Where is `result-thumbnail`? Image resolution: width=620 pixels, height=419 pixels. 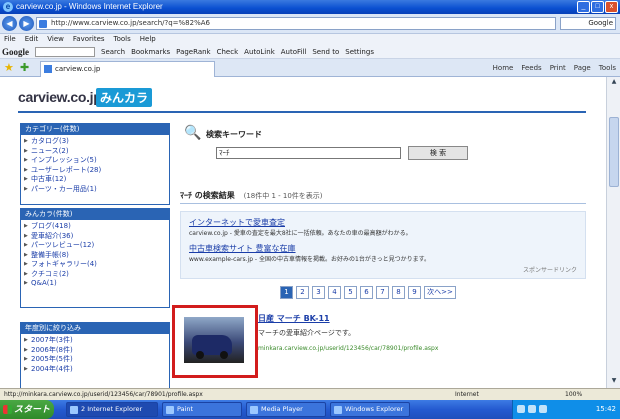
result-thumbnail is located at coordinates (215, 341).